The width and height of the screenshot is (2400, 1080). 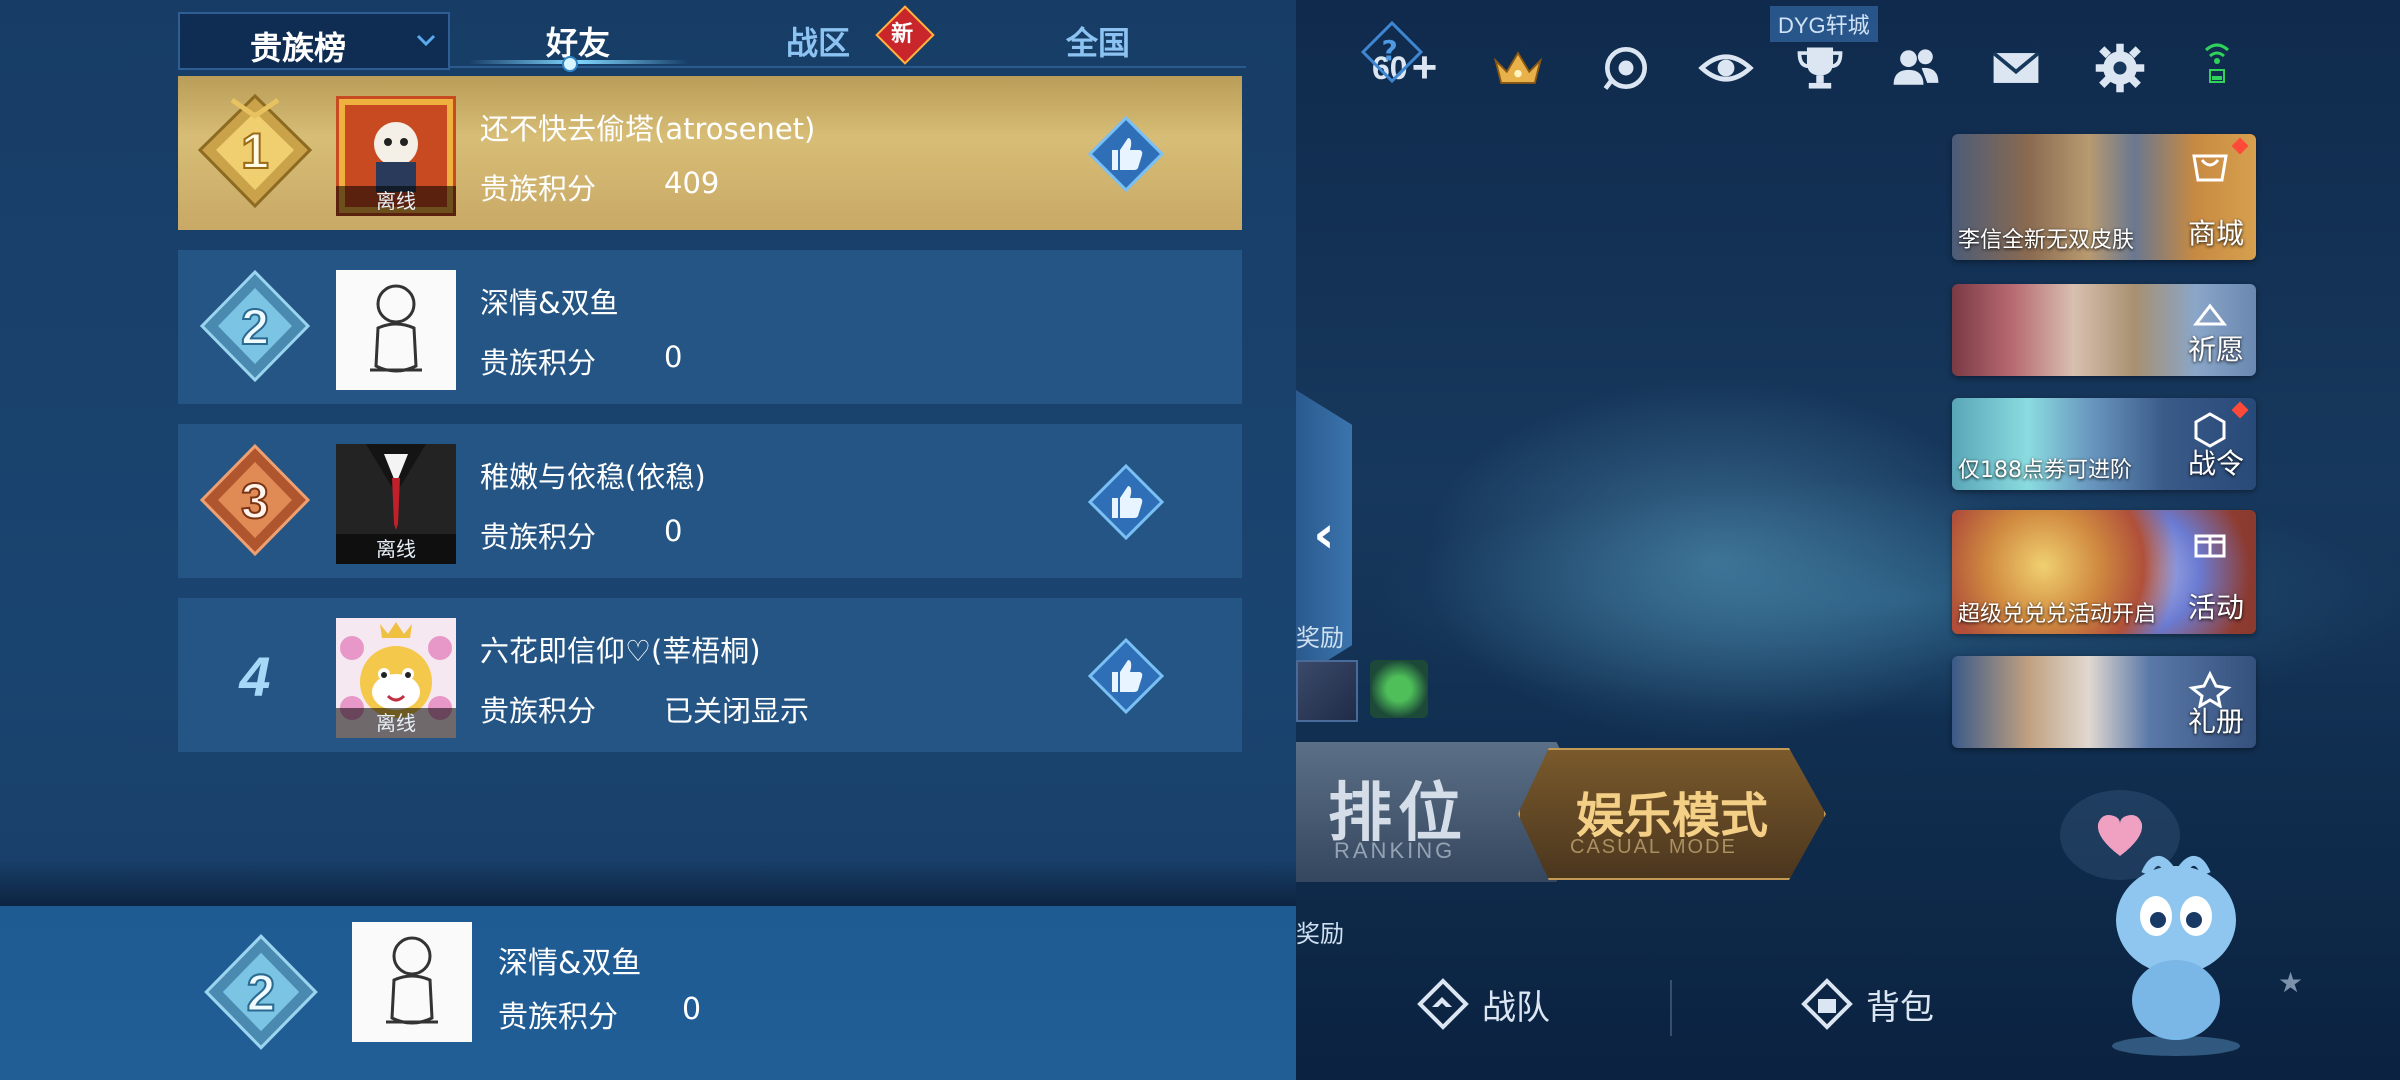 I want to click on shop-icon, so click(x=2210, y=168).